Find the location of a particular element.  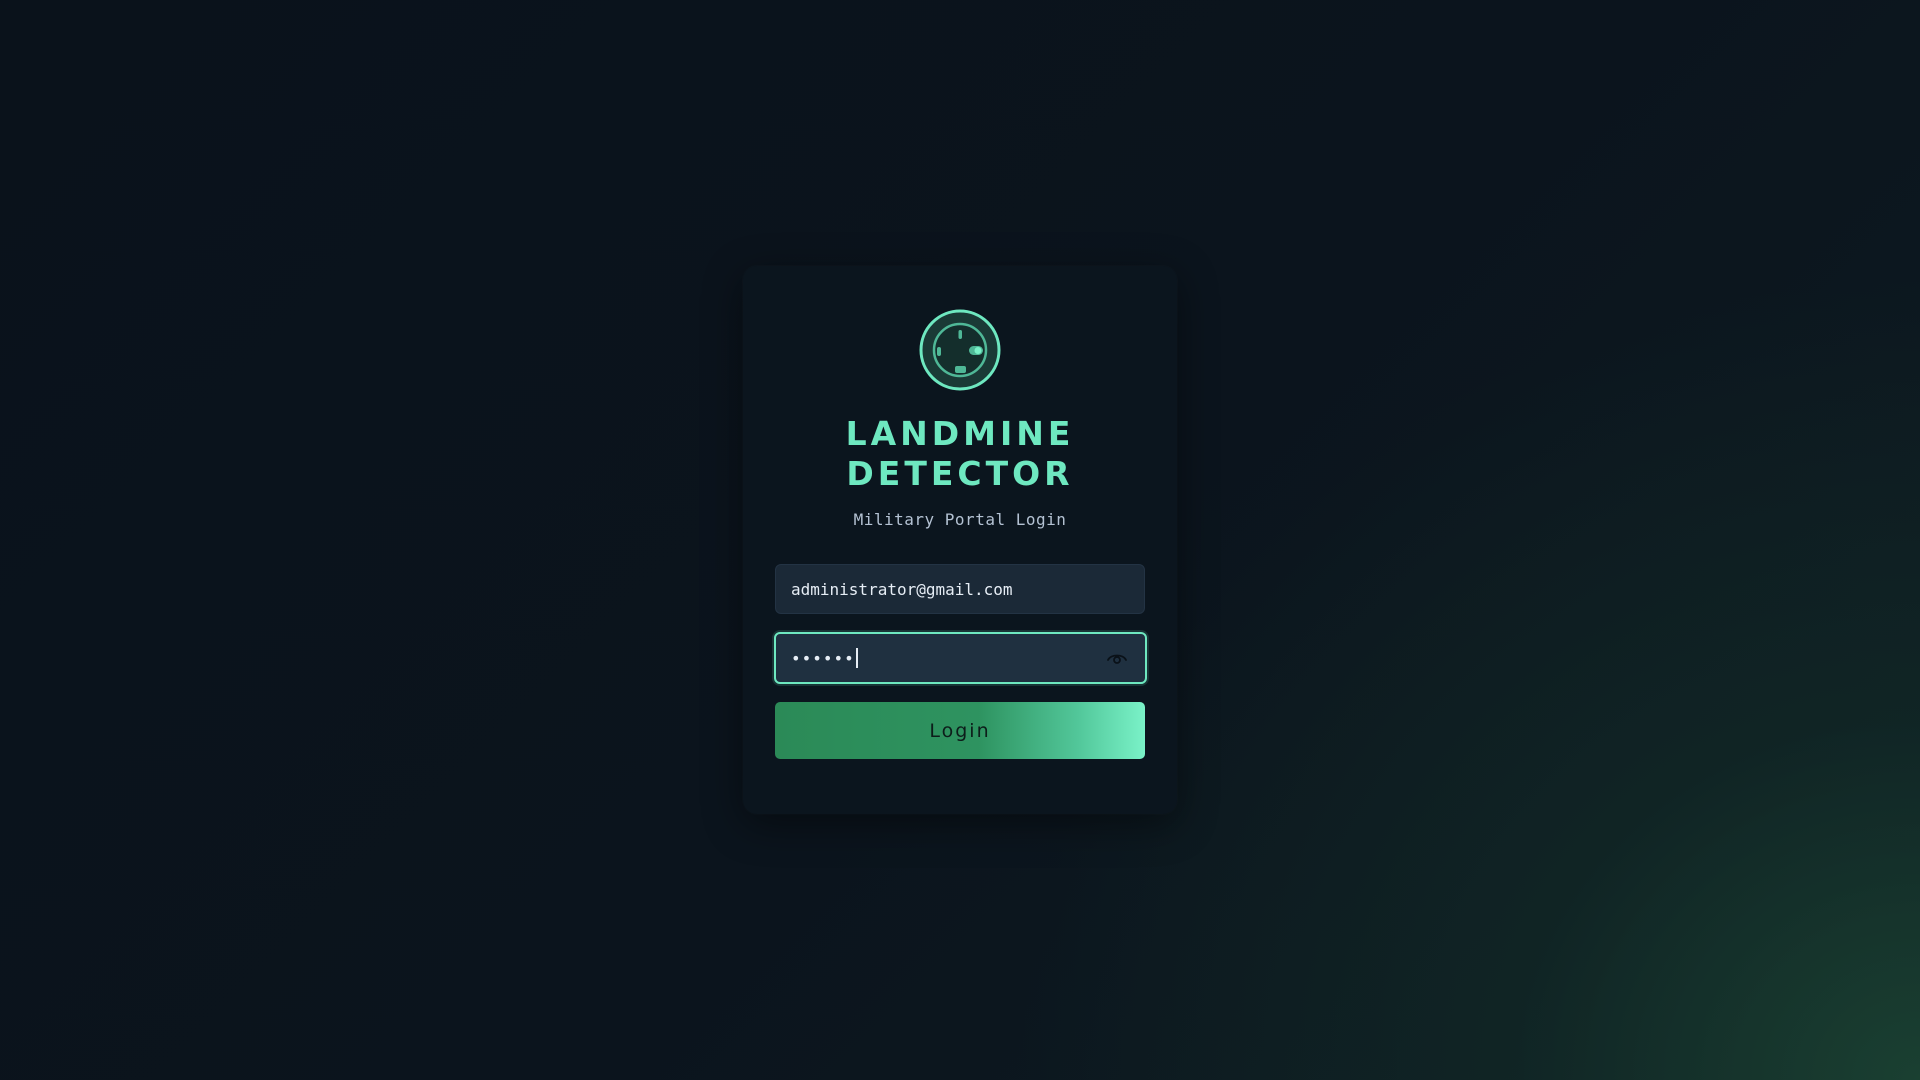

email-field: administrator@gmail.com is located at coordinates (960, 589).